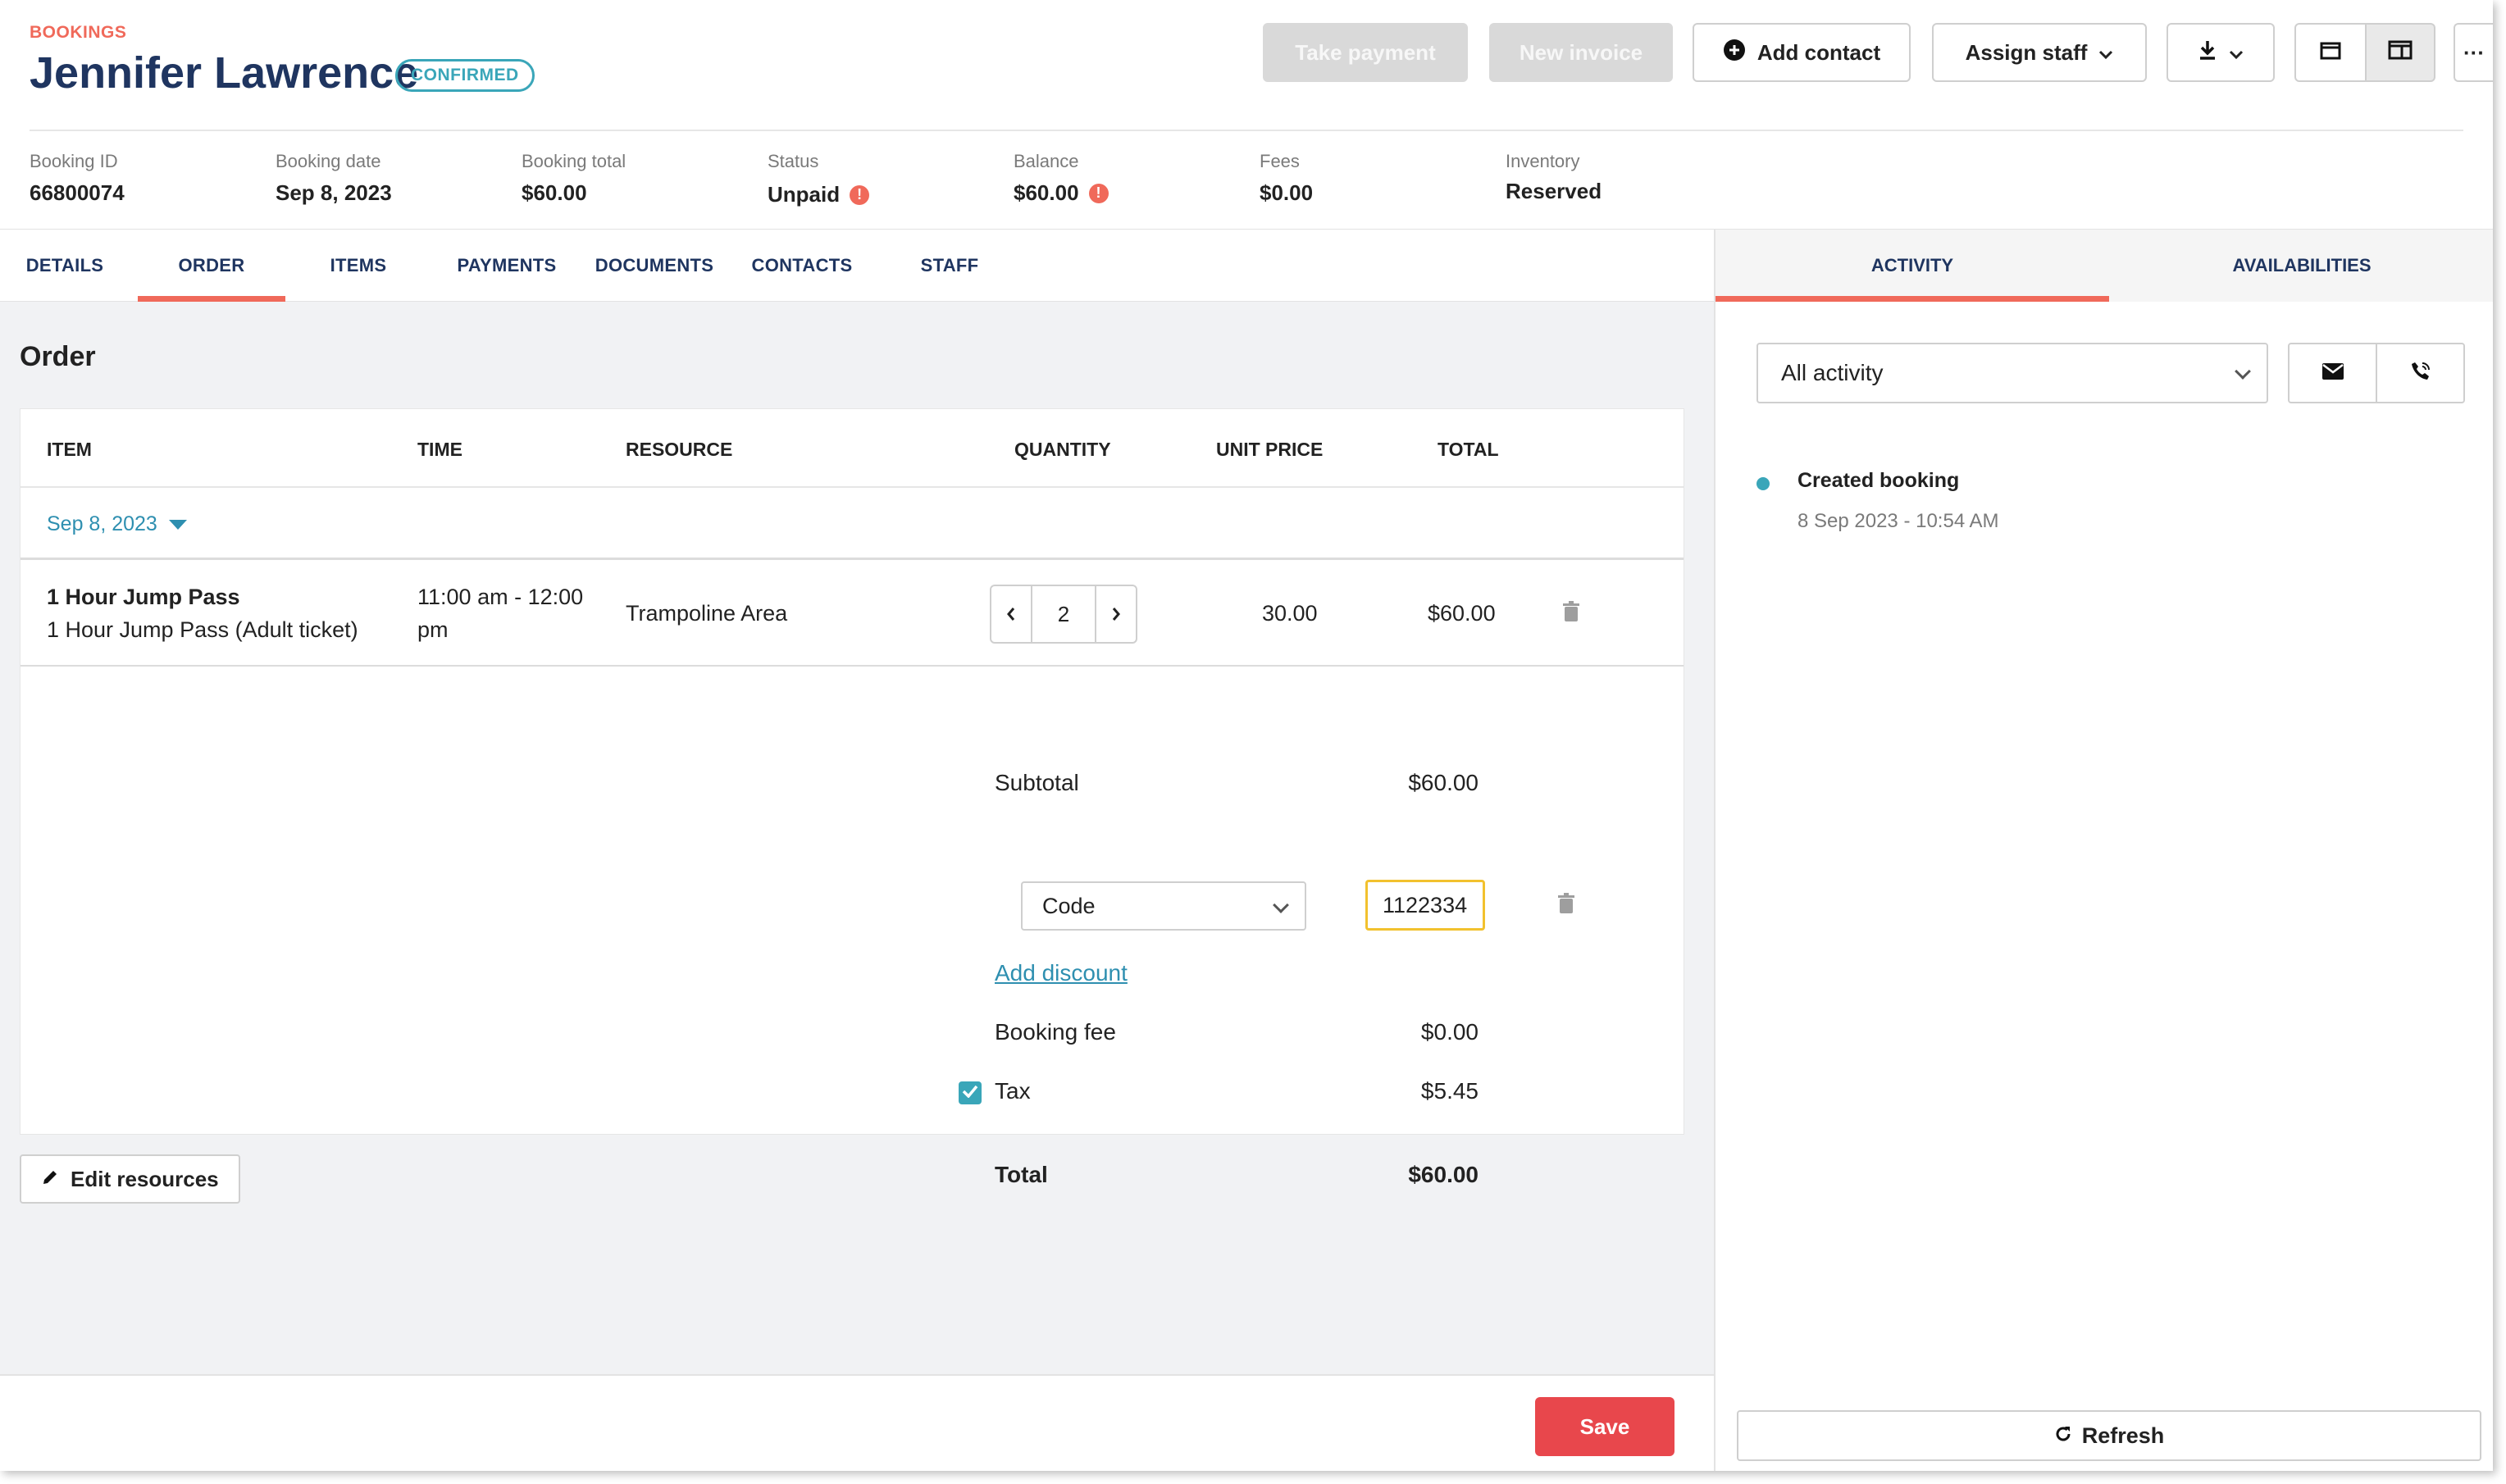 This screenshot has height=1484, width=2506. I want to click on stat-status: Status Unpaid !, so click(819, 179).